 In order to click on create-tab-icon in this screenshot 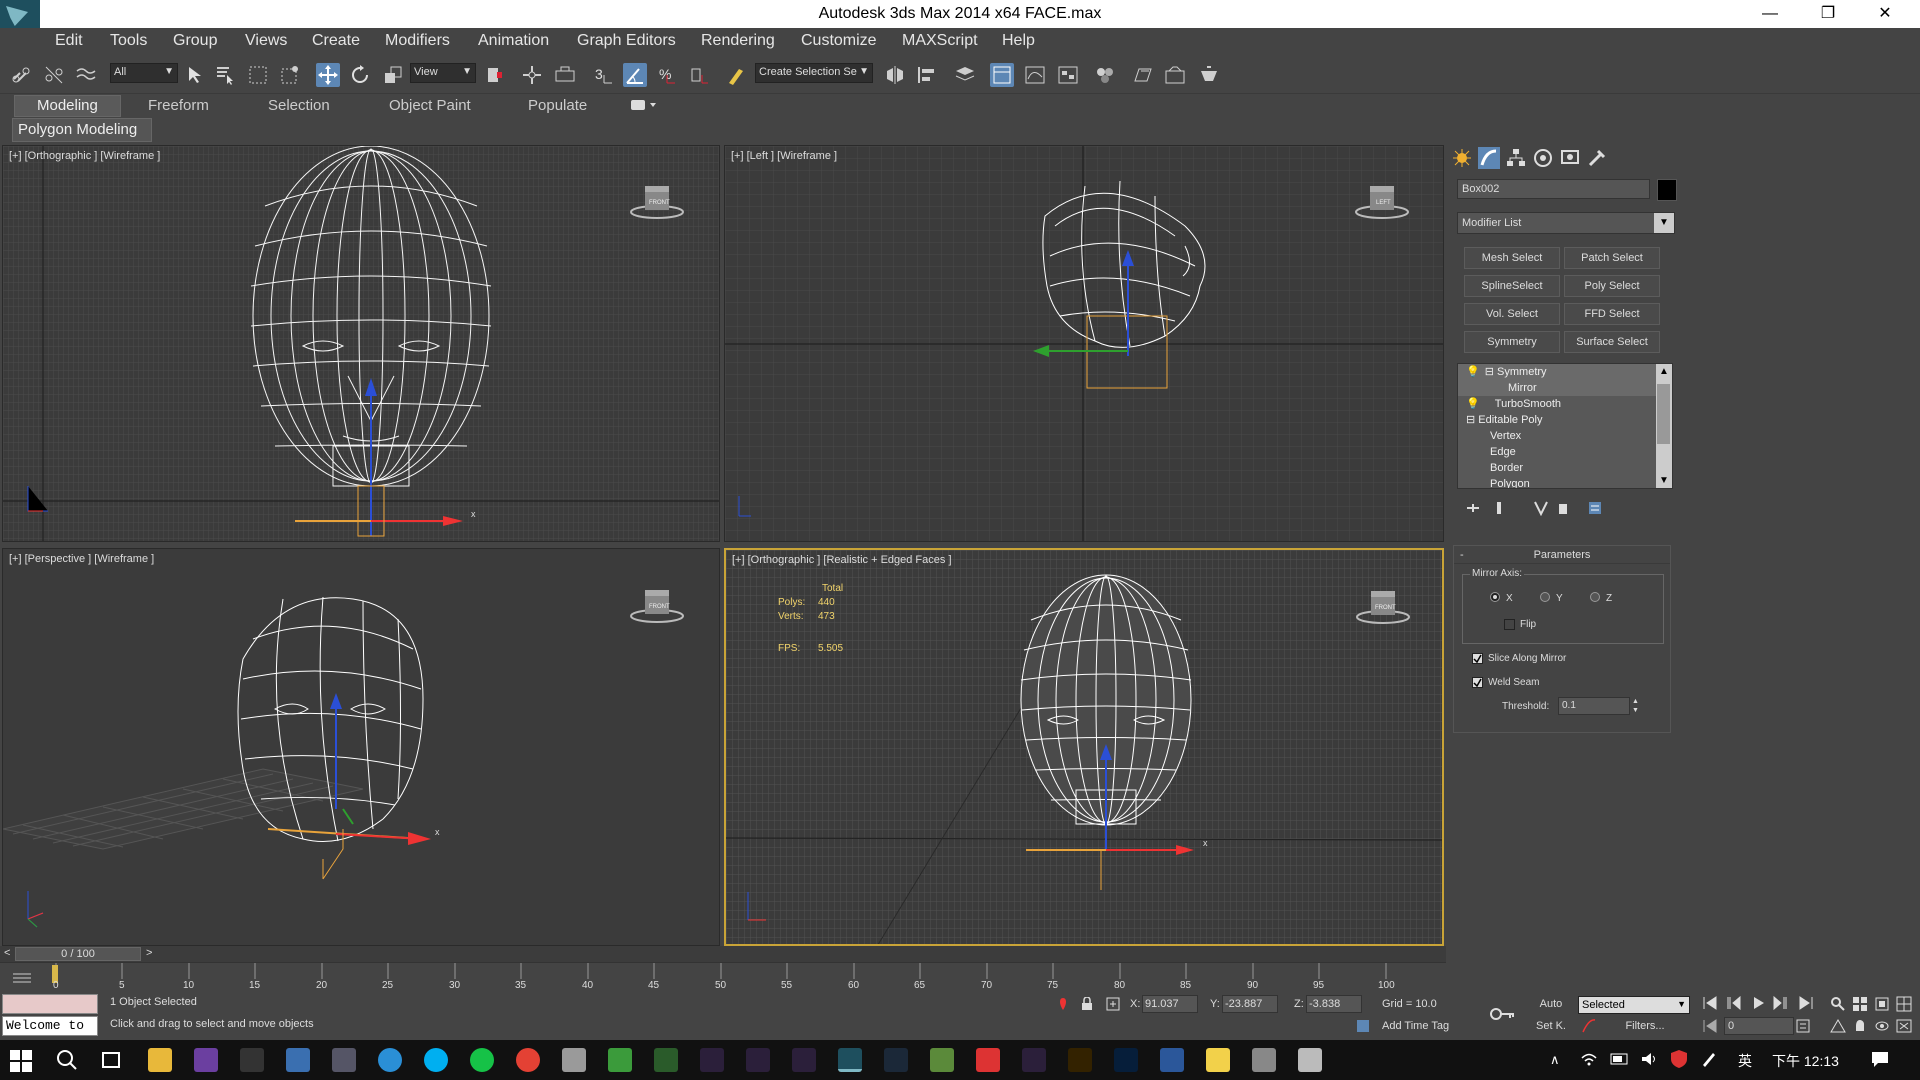, I will do `click(1462, 158)`.